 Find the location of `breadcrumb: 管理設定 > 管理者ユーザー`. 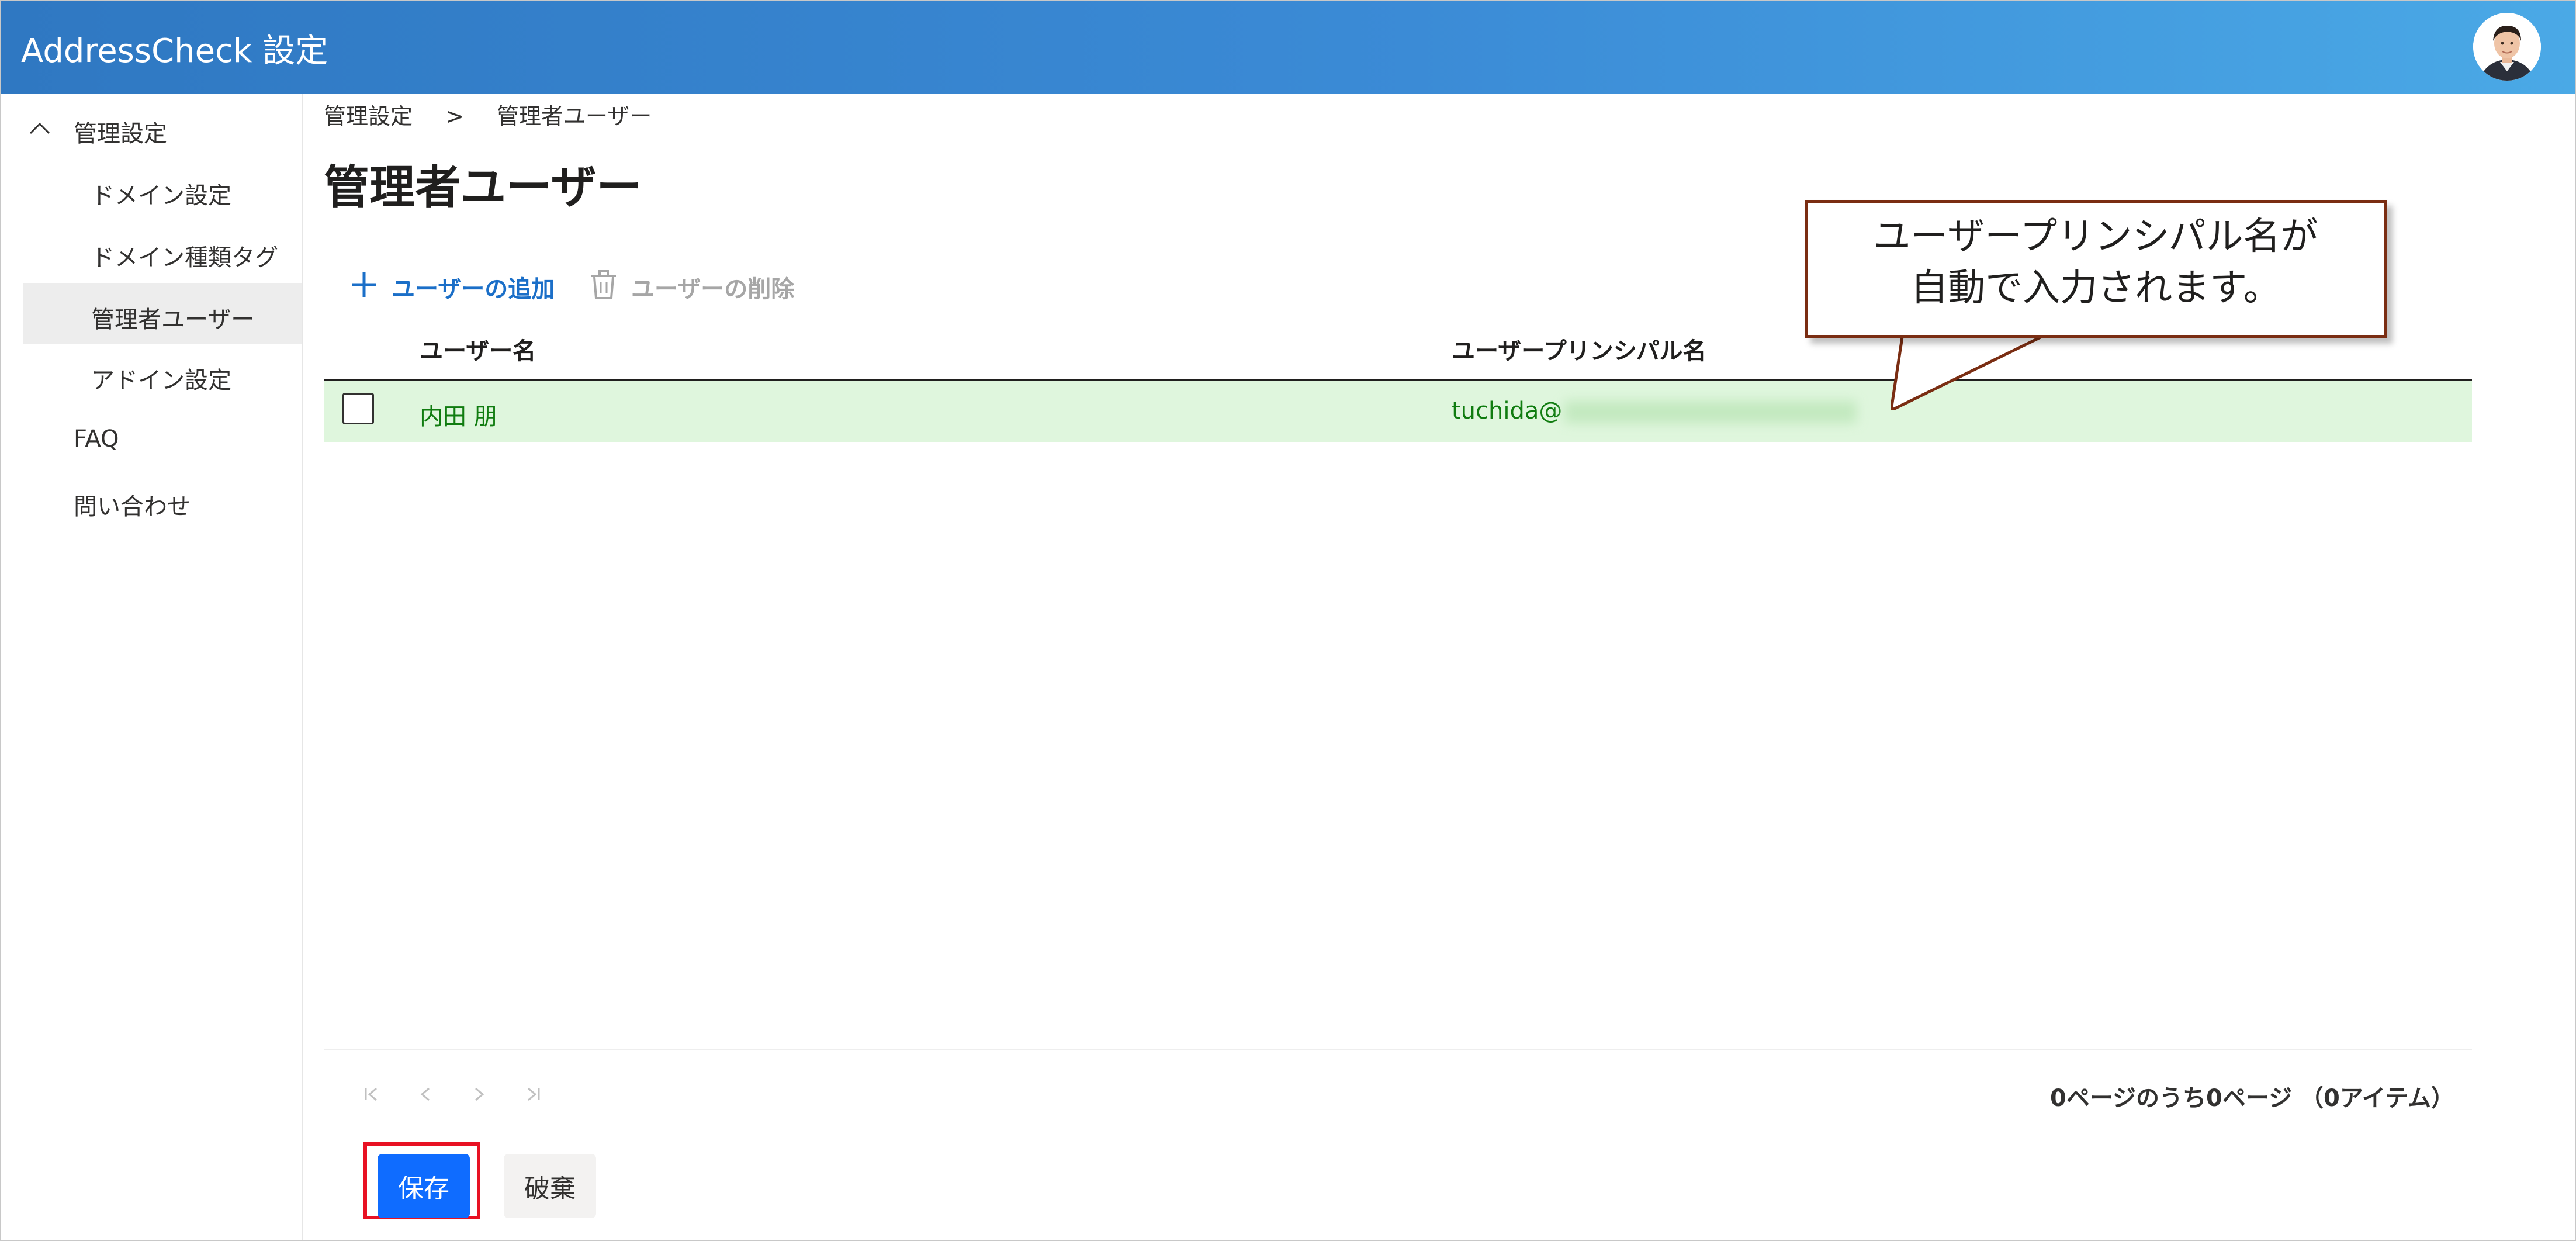

breadcrumb: 管理設定 > 管理者ユーザー is located at coordinates (500, 114).